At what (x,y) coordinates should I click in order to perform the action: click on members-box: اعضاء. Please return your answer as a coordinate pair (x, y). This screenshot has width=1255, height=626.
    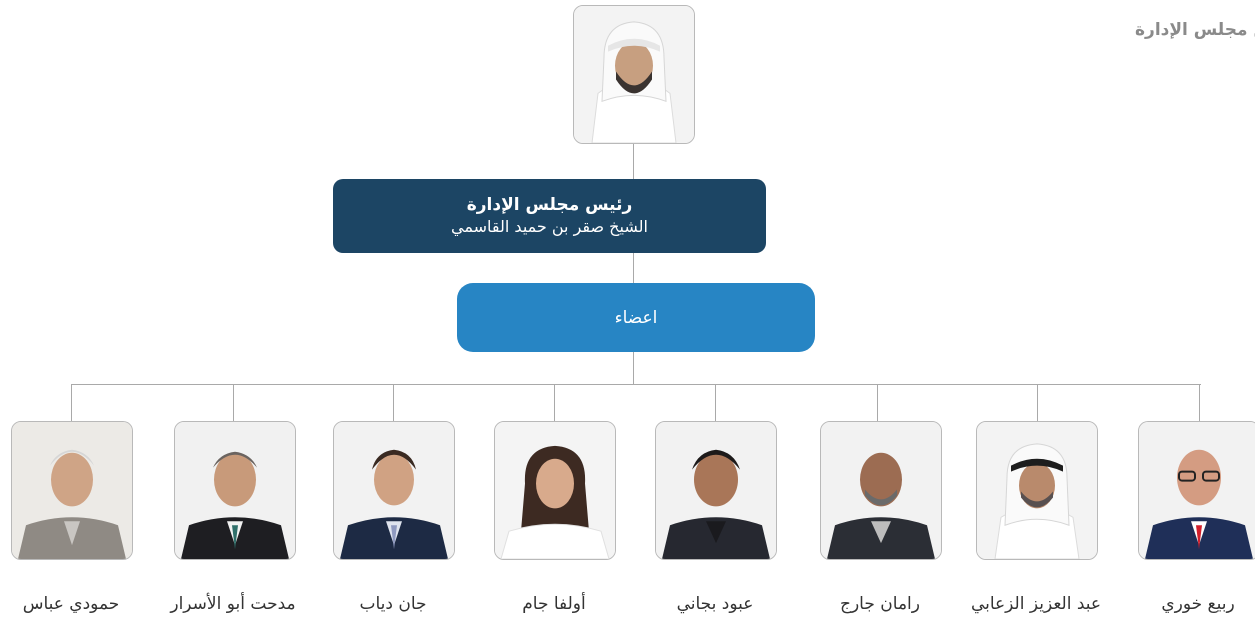
    Looking at the image, I should click on (636, 317).